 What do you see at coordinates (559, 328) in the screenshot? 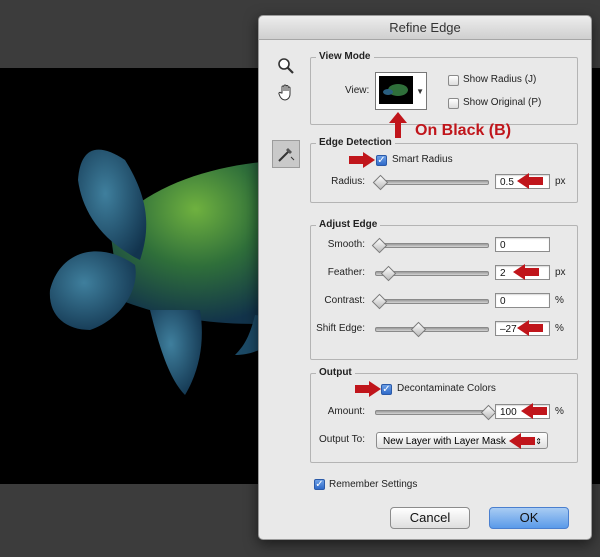
I see `shift-edge-unit: %` at bounding box center [559, 328].